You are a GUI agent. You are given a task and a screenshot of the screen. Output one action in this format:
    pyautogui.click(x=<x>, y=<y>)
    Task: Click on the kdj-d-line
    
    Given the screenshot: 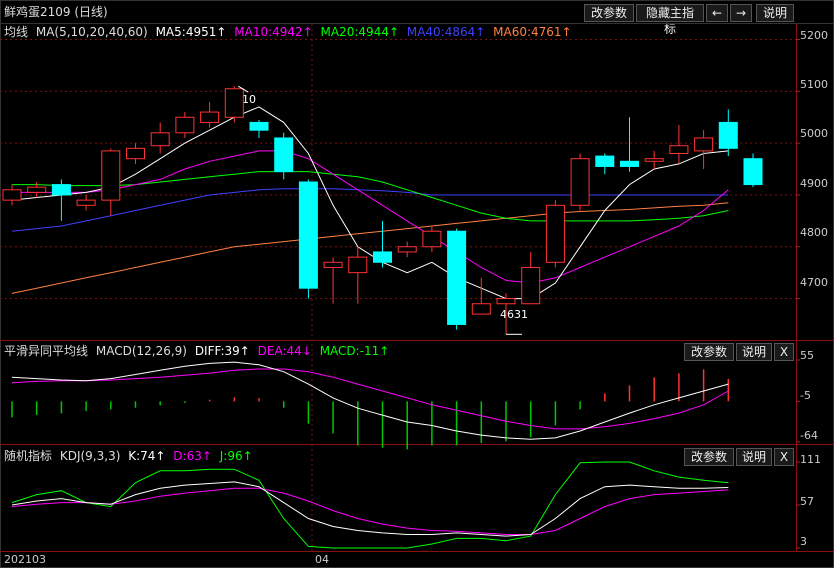 What is the action you would take?
    pyautogui.click(x=370, y=511)
    